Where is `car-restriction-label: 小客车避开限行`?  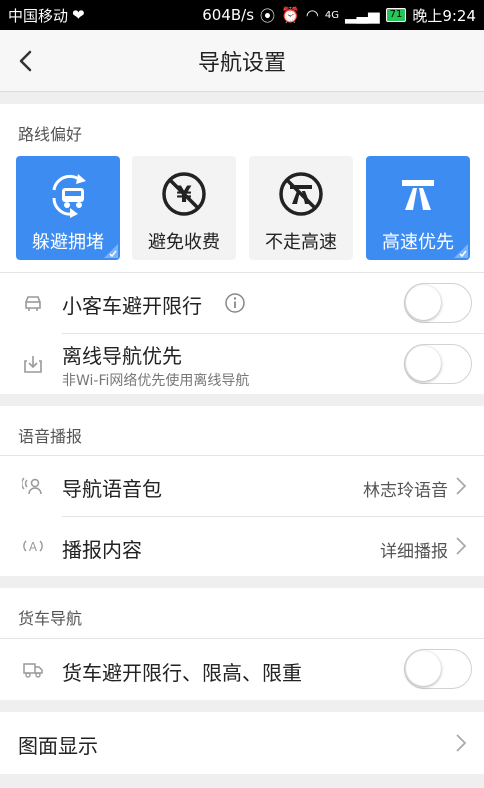
car-restriction-label: 小客车避开限行 is located at coordinates (132, 306).